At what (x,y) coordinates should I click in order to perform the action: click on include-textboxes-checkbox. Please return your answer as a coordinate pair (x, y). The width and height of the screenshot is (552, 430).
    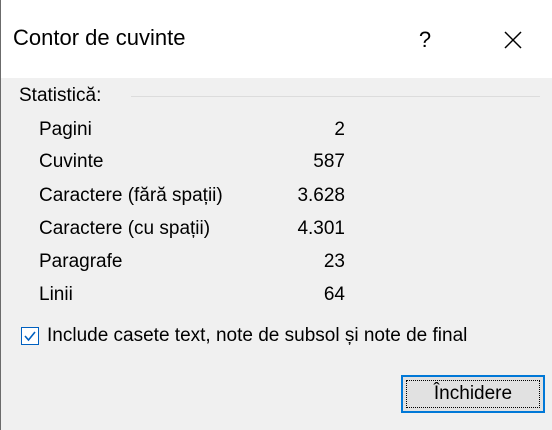
    Looking at the image, I should click on (30, 336).